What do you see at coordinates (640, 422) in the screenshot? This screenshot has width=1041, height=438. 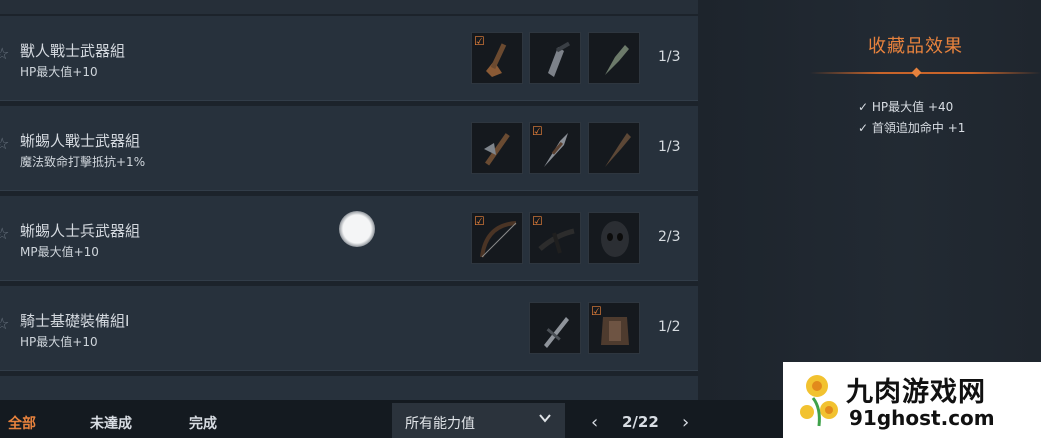 I see `page-indicator: 2/22` at bounding box center [640, 422].